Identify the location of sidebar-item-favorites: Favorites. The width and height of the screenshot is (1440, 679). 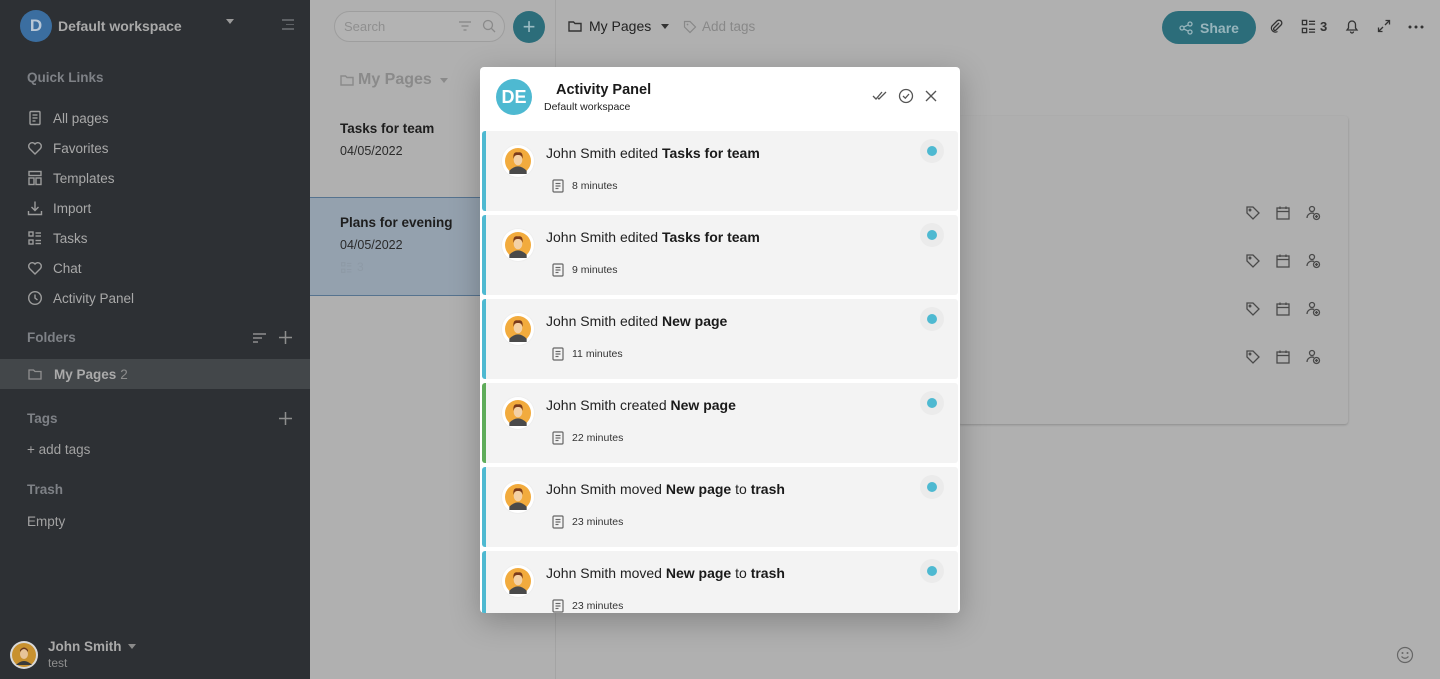
(80, 148).